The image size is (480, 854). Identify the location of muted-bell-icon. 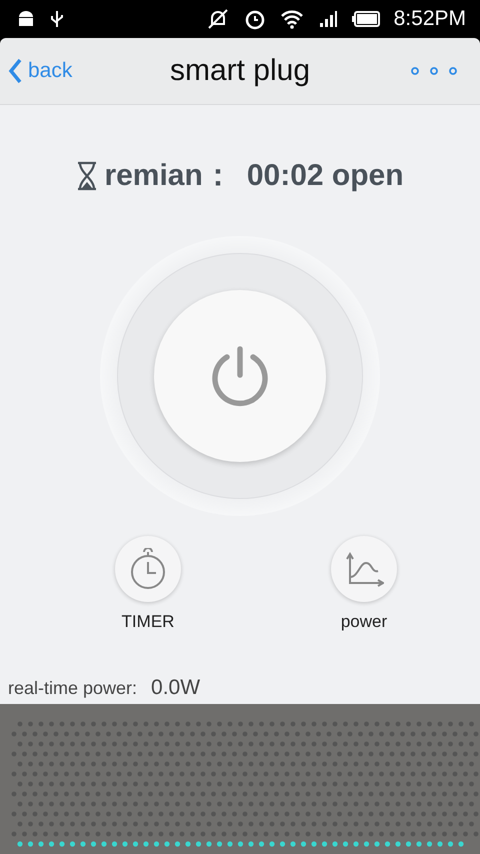
(218, 19).